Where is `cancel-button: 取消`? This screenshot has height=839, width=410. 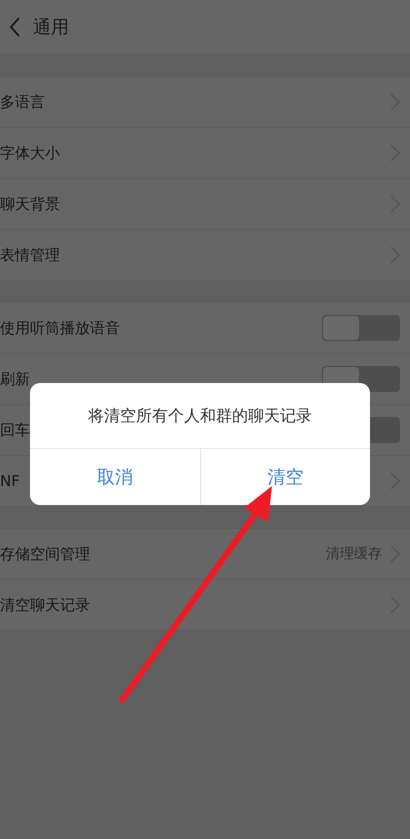
cancel-button: 取消 is located at coordinates (115, 477).